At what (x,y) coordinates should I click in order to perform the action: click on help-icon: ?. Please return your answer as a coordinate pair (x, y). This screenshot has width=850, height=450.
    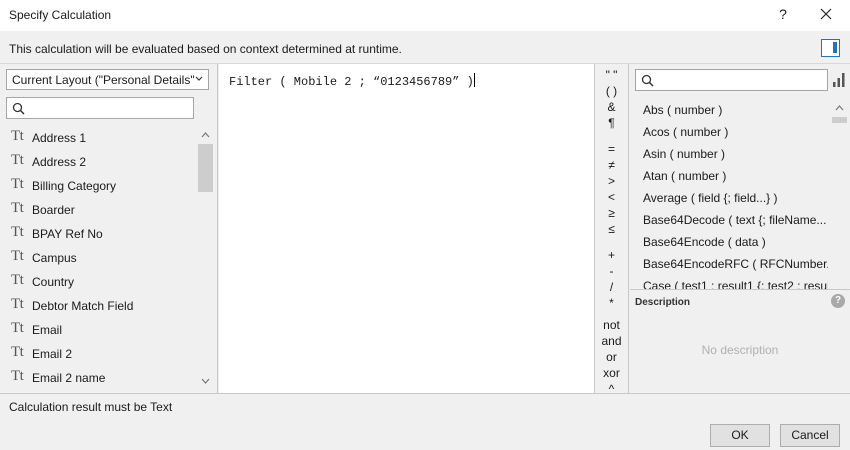
    Looking at the image, I should click on (838, 301).